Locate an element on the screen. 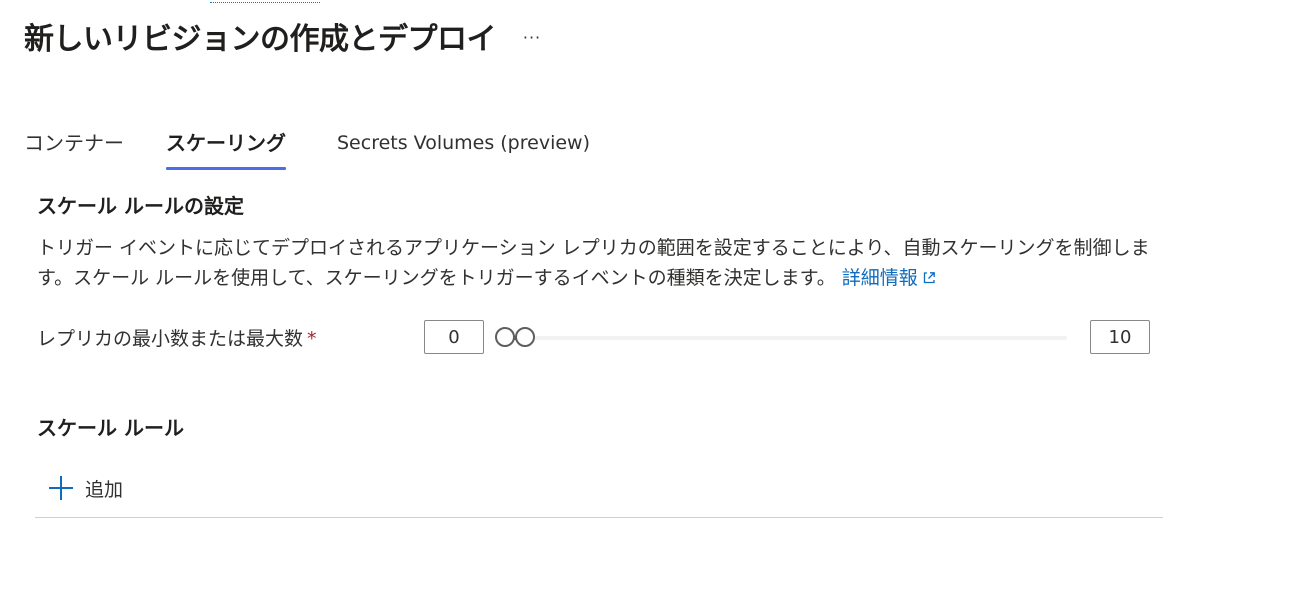  learn-more-label: 詳細情報 is located at coordinates (879, 278).